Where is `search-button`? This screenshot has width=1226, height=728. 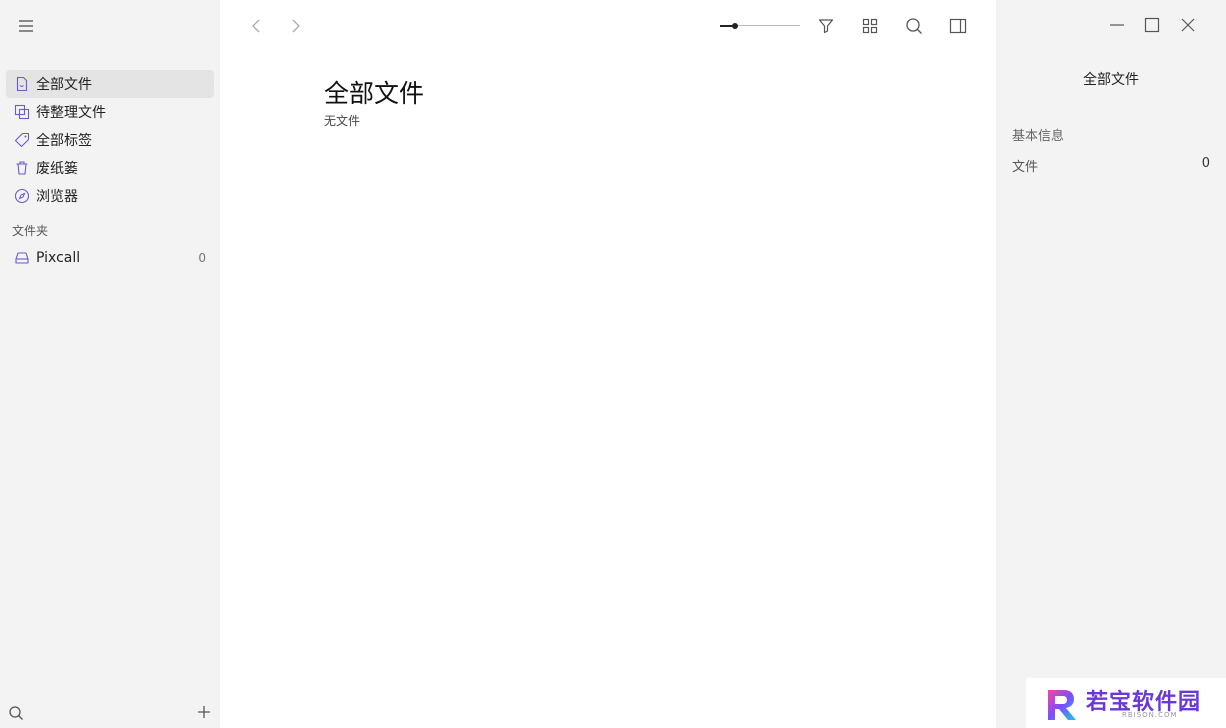
search-button is located at coordinates (914, 26).